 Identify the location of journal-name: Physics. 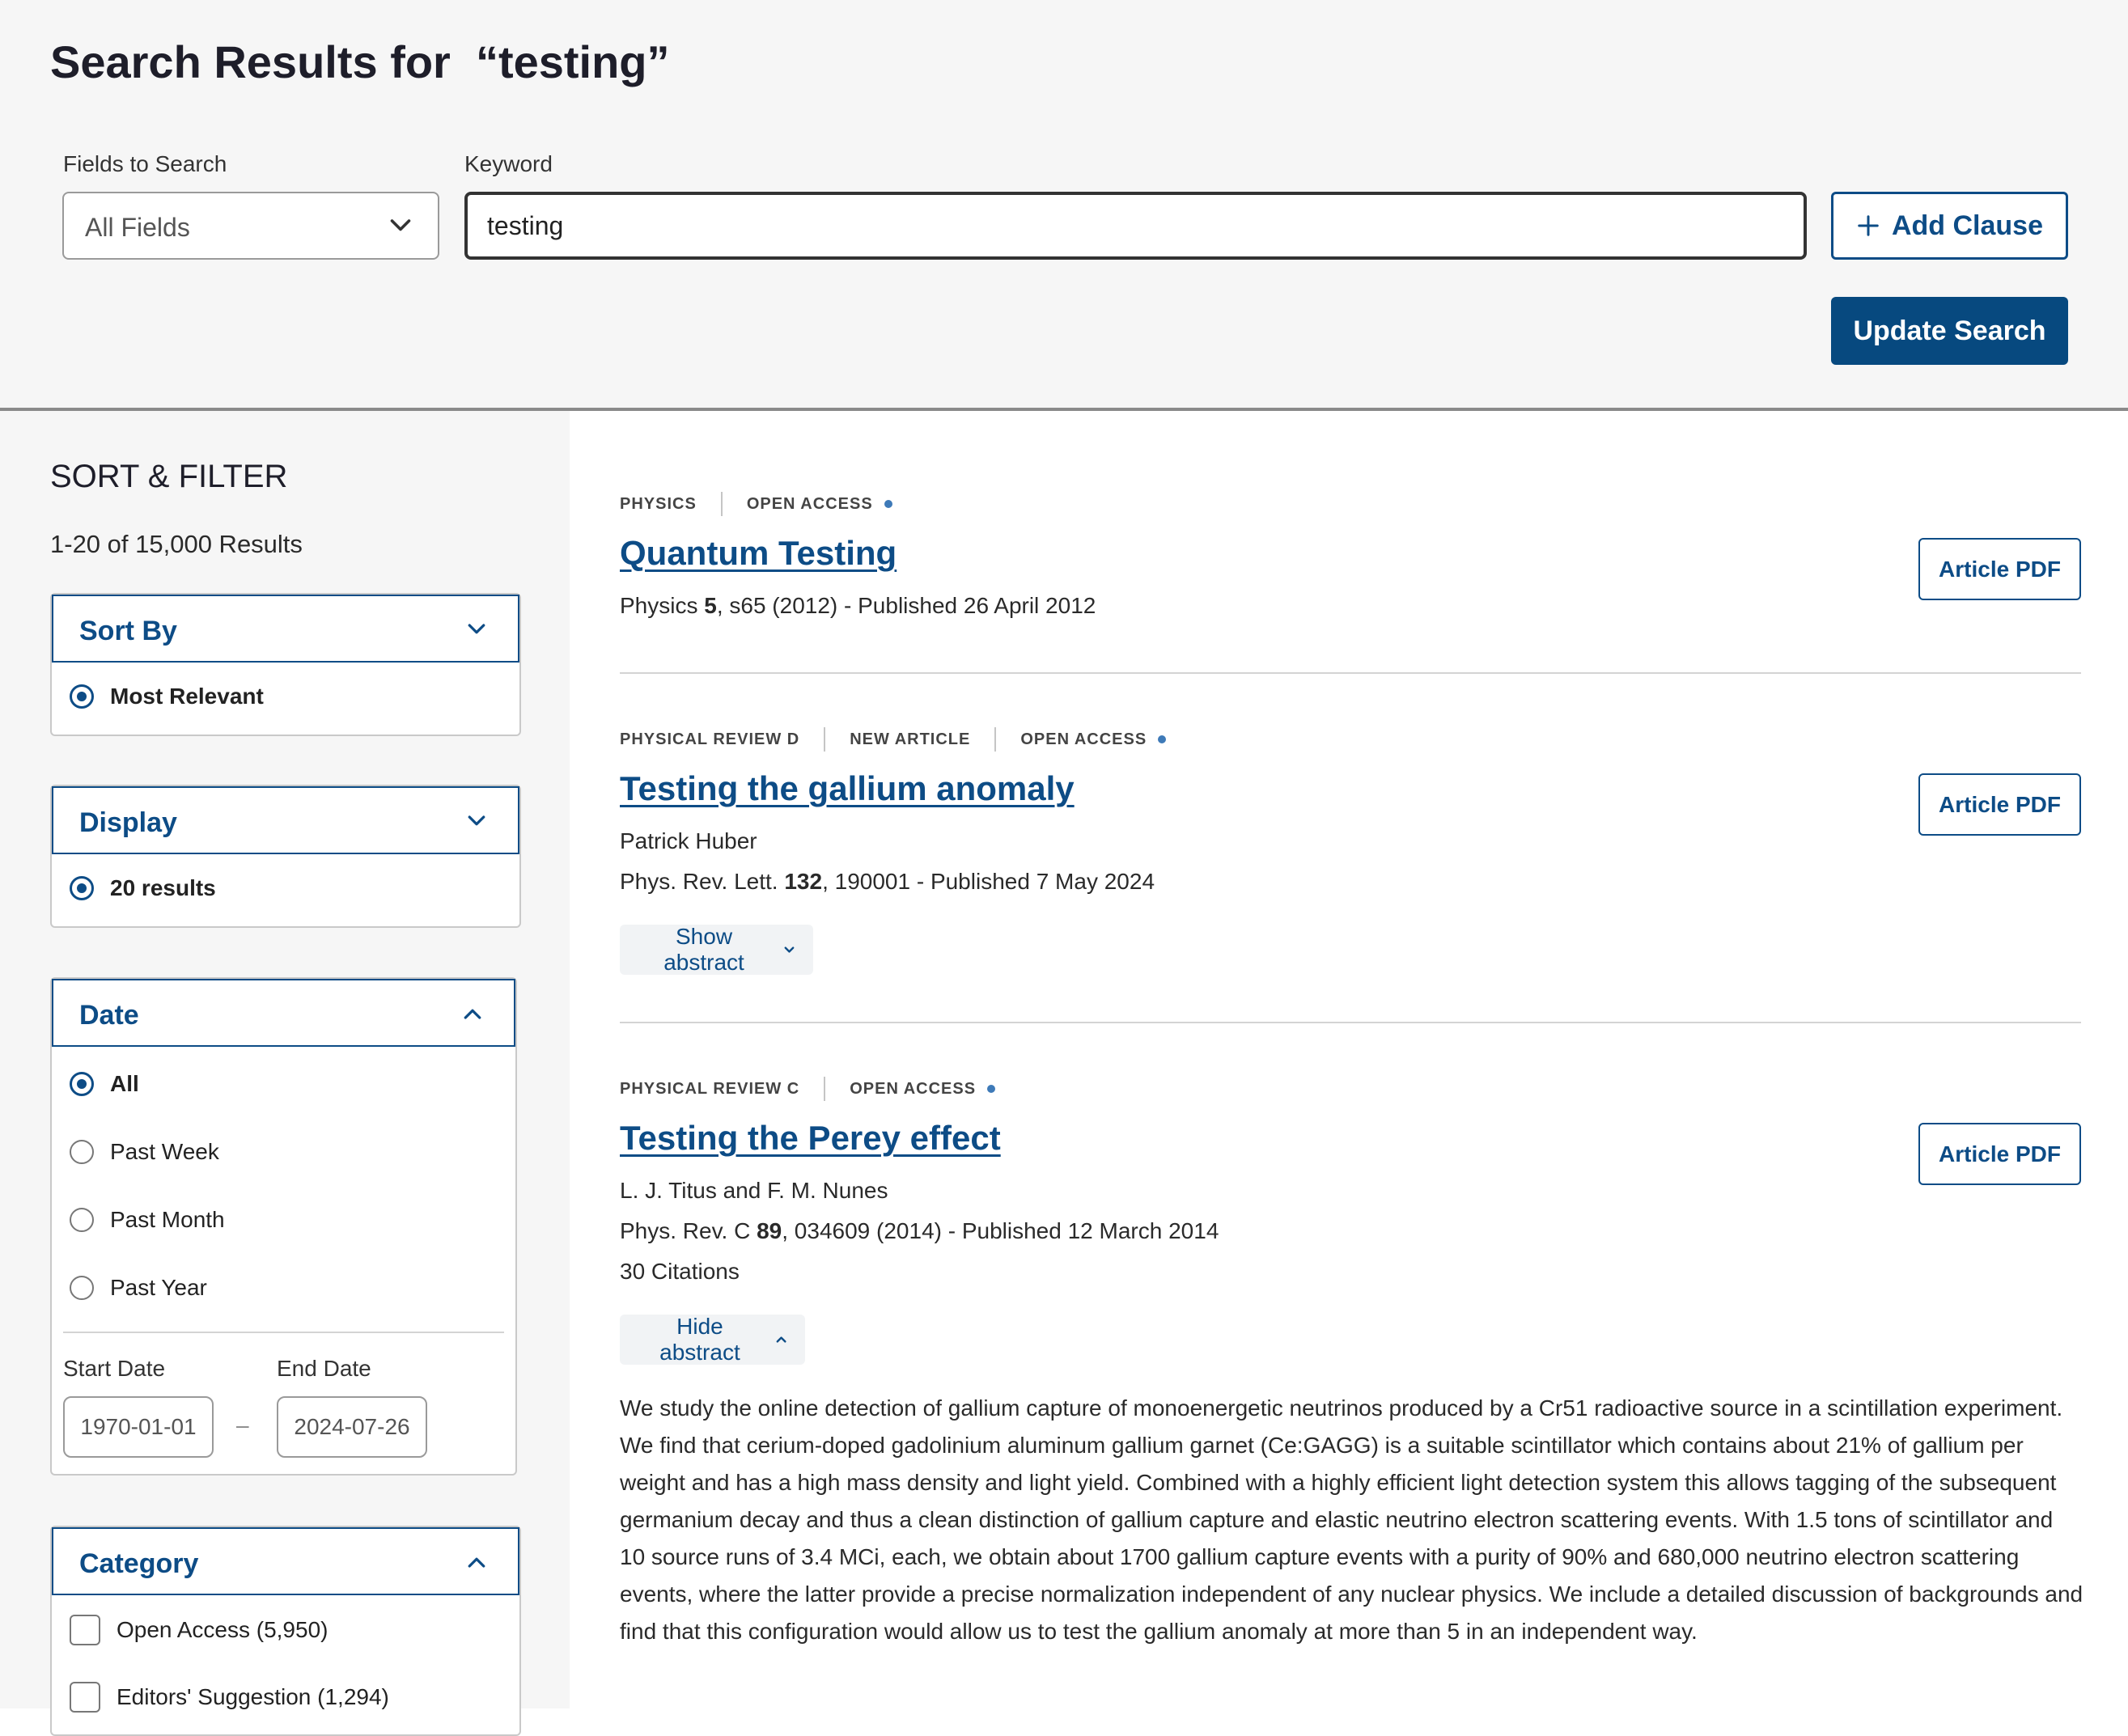
(662, 605).